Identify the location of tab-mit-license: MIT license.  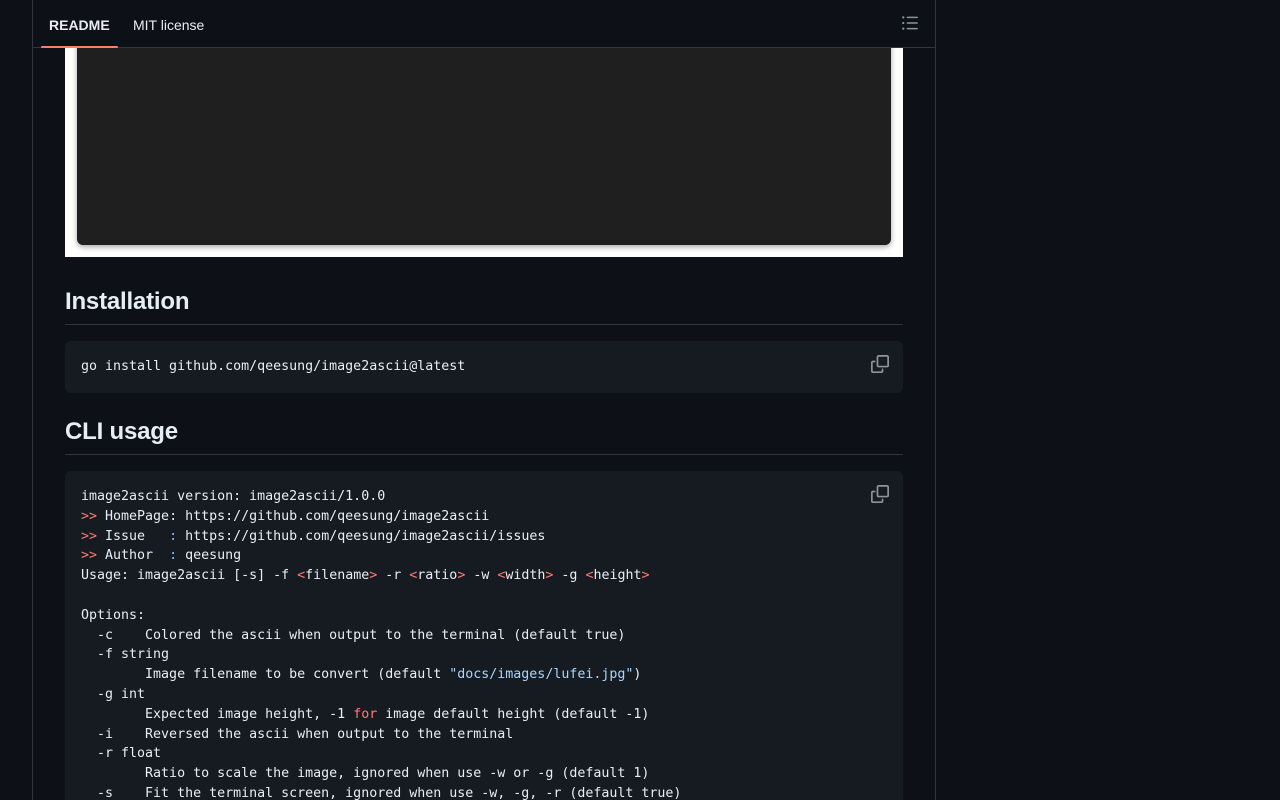
(168, 23).